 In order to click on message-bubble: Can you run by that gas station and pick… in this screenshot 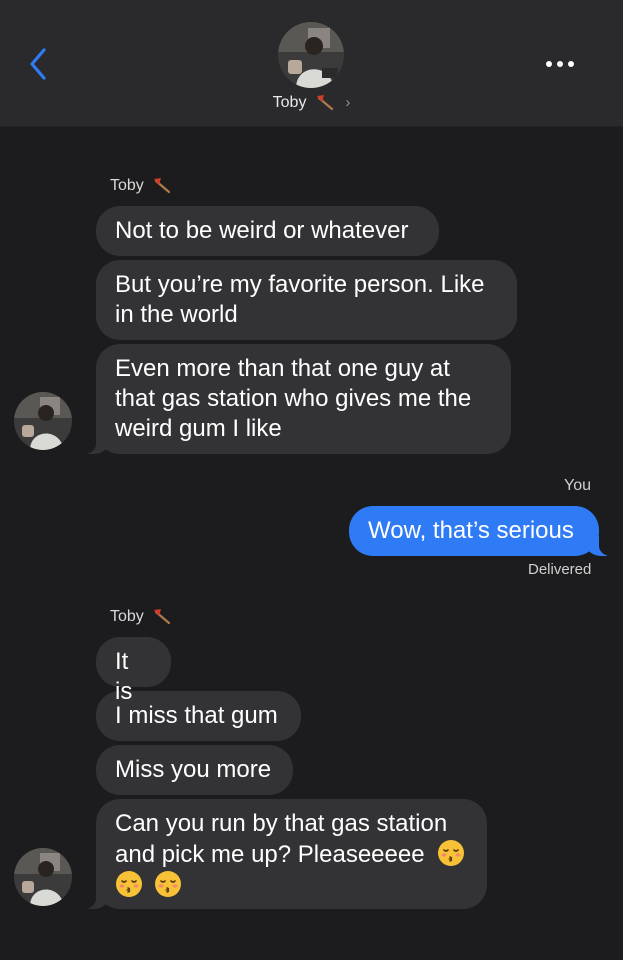, I will do `click(284, 854)`.